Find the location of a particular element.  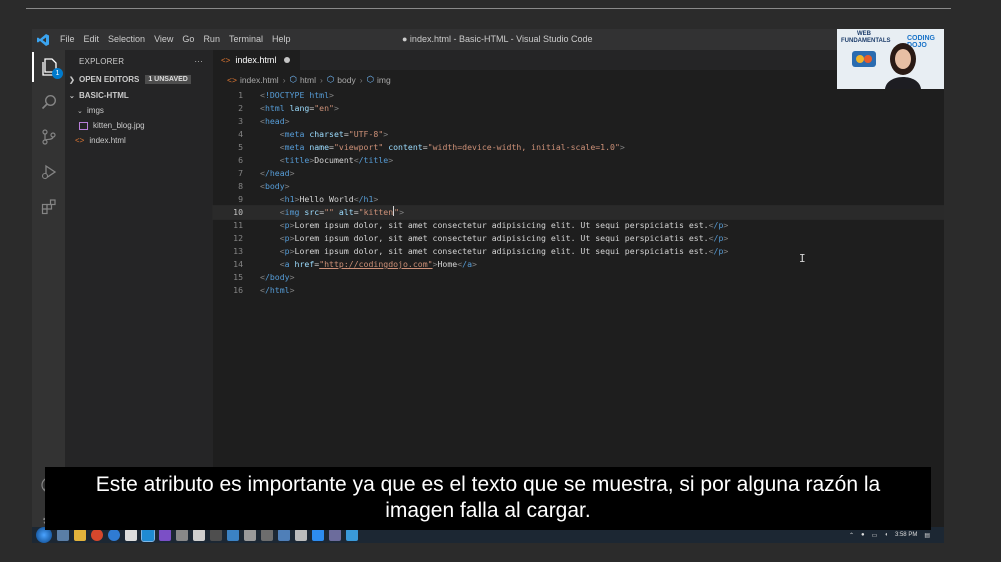

vscode-logo-icon is located at coordinates (43, 39).